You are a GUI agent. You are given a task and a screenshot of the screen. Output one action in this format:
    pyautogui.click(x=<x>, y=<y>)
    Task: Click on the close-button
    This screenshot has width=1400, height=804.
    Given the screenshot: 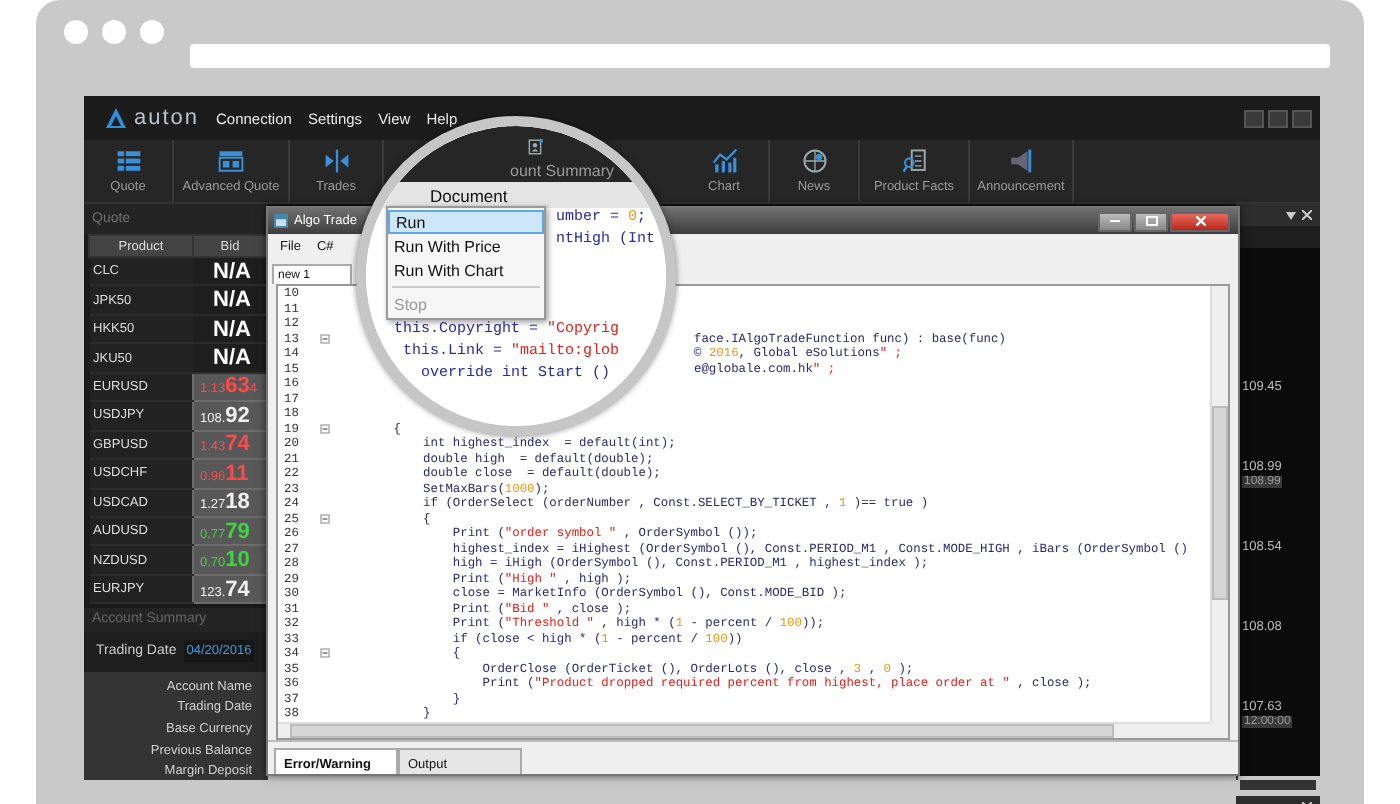 What is the action you would take?
    pyautogui.click(x=1200, y=221)
    